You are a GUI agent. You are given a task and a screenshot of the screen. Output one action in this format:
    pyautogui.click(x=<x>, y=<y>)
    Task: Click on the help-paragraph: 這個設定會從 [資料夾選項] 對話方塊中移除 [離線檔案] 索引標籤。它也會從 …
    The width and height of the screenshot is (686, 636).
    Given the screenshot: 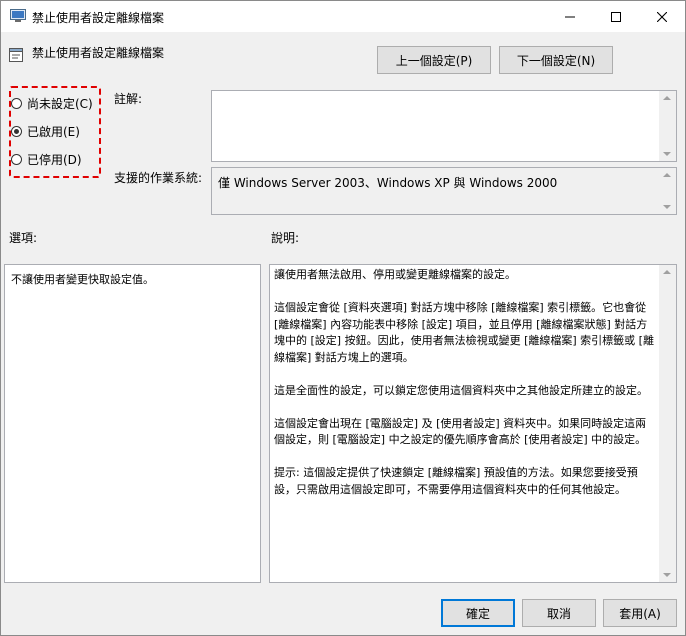 What is the action you would take?
    pyautogui.click(x=464, y=332)
    